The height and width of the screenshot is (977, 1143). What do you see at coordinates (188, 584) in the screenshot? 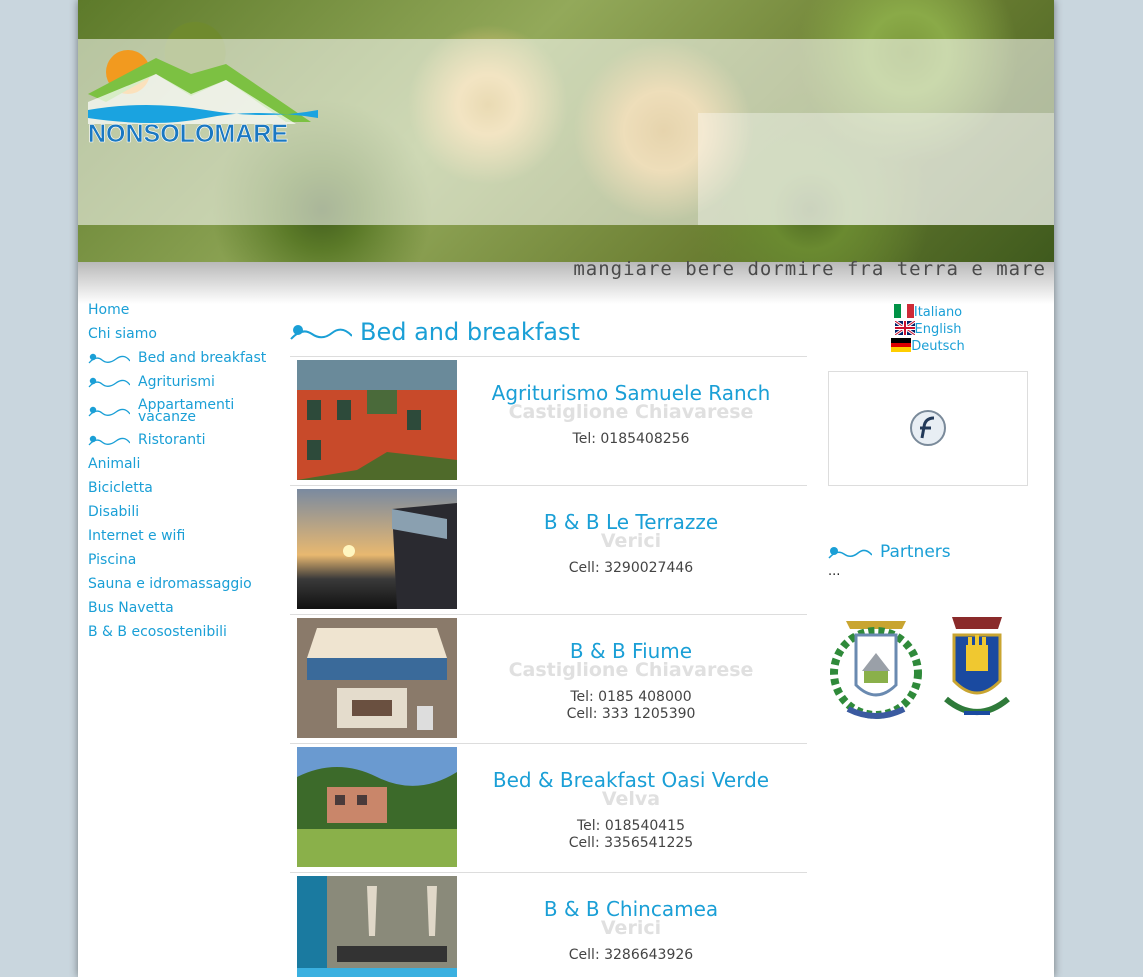
I see `menu-item-sauna: Sauna e idromassaggio` at bounding box center [188, 584].